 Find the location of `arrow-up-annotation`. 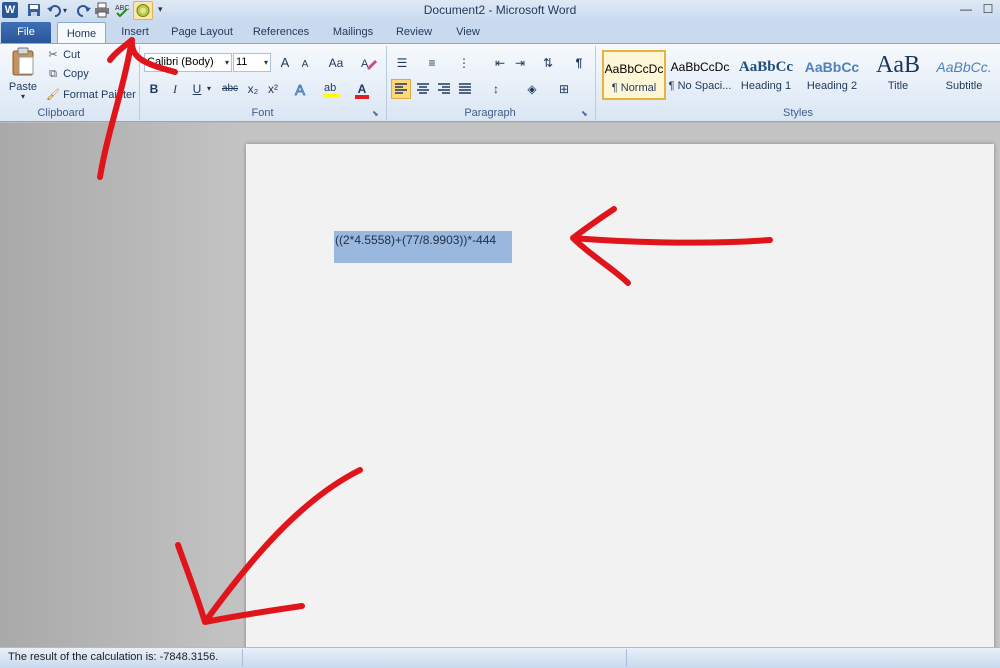

arrow-up-annotation is located at coordinates (137, 108).